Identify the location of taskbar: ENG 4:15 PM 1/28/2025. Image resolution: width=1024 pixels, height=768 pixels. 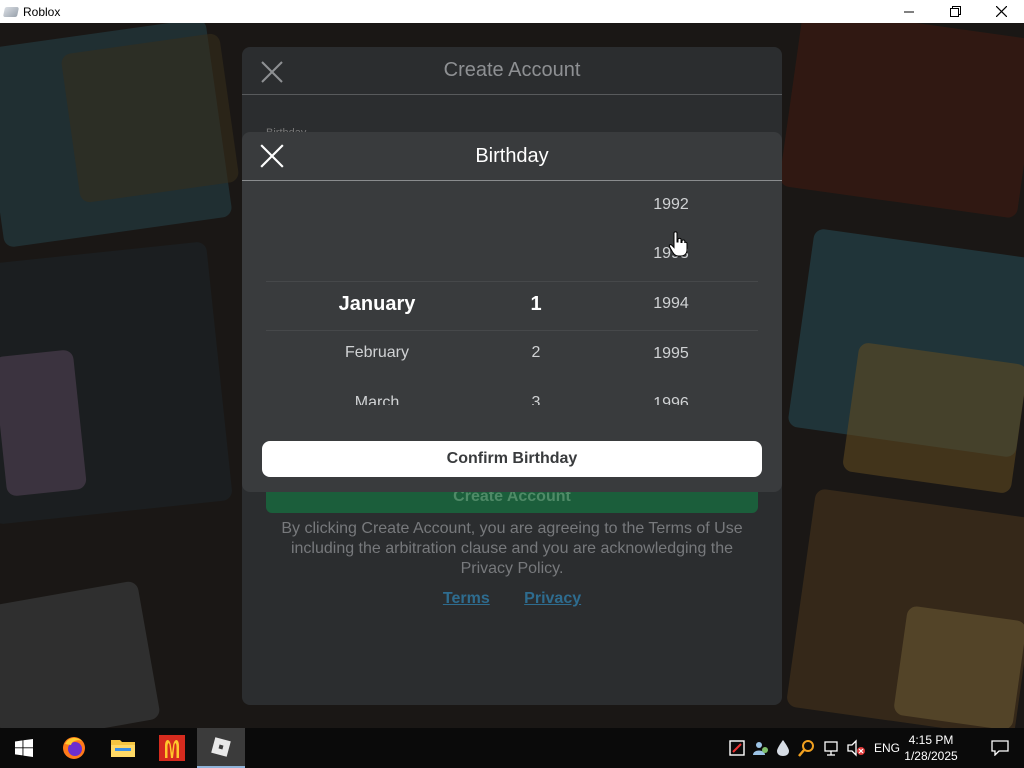
(512, 748).